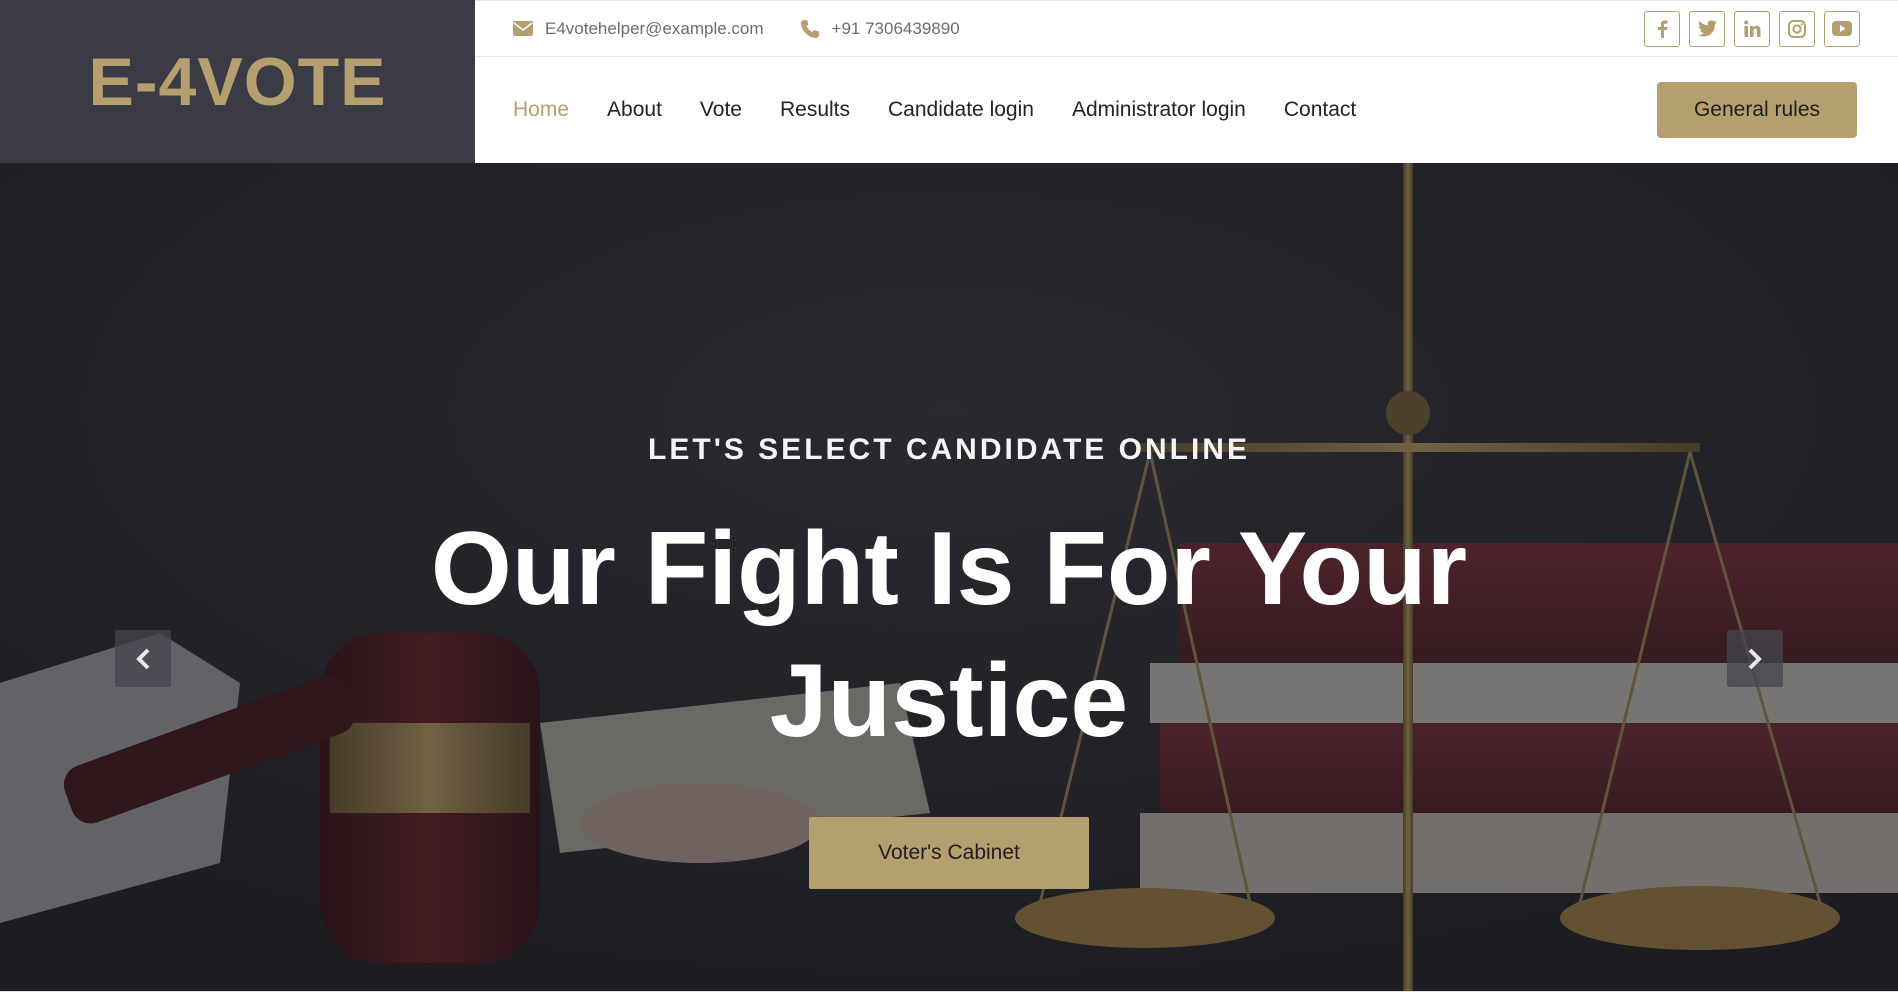 The height and width of the screenshot is (992, 1898). I want to click on top-contact-bar: E4votehelper@example.com +91 7306439890, so click(1186, 28).